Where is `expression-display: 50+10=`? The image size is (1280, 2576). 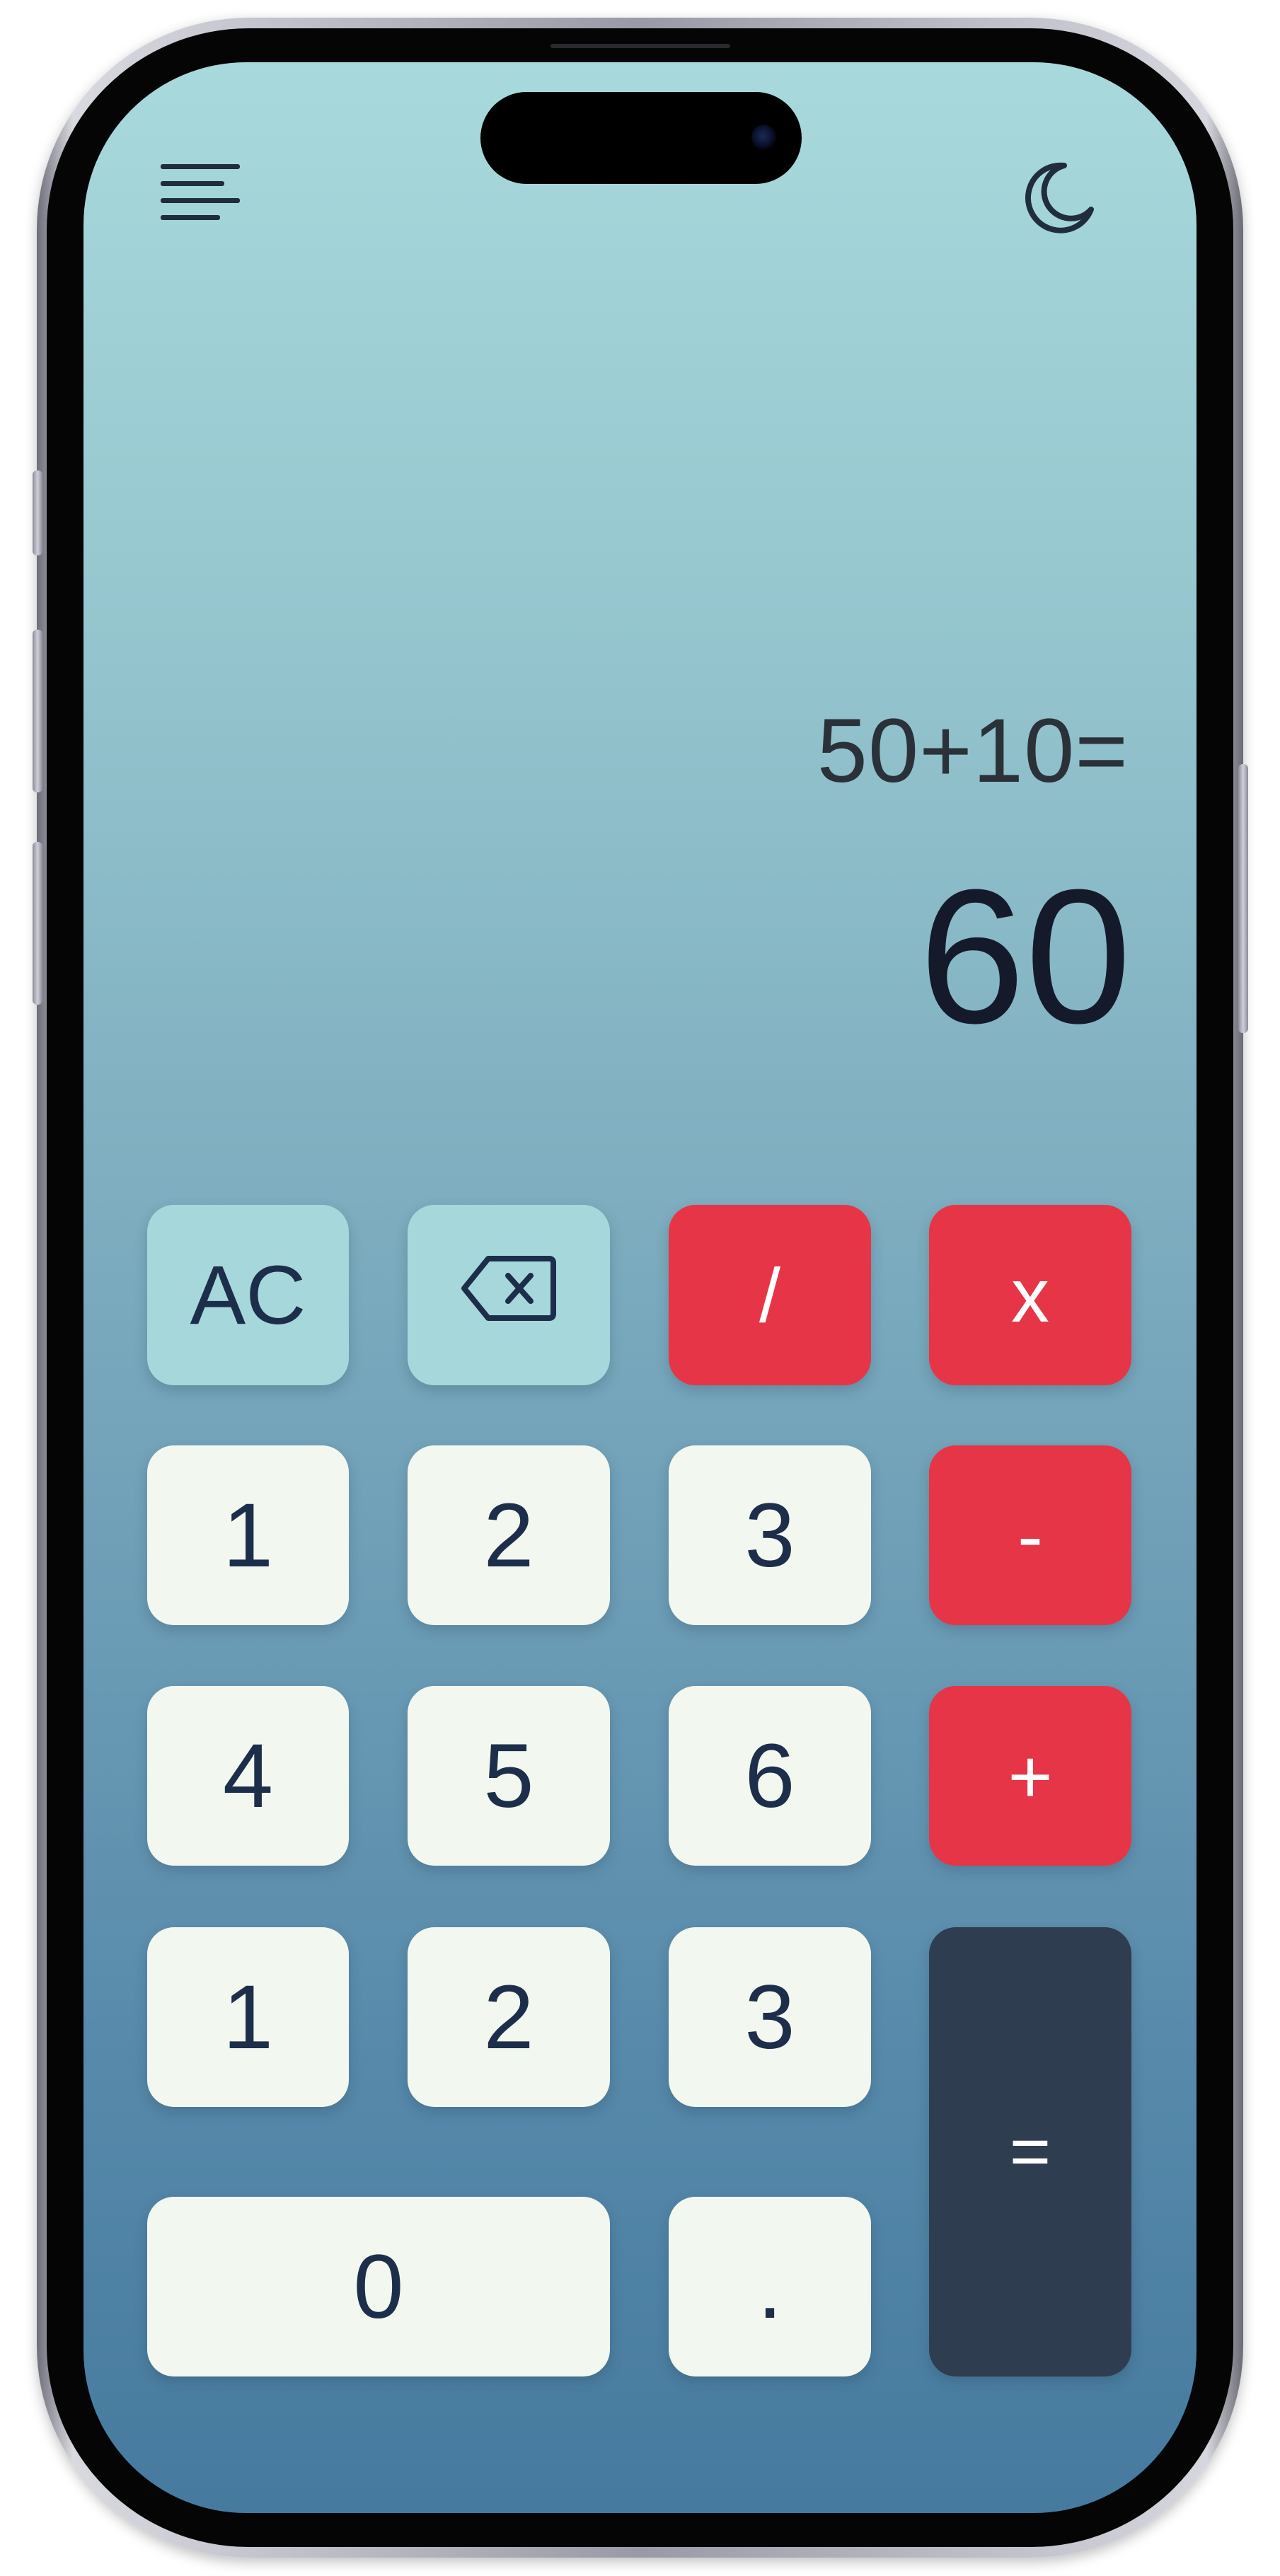
expression-display: 50+10= is located at coordinates (973, 751).